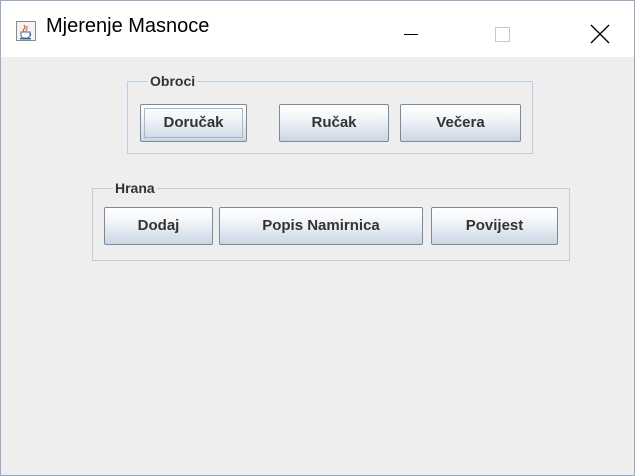 The height and width of the screenshot is (476, 635). What do you see at coordinates (128, 26) in the screenshot?
I see `window-title: Mjerenje Masnoce` at bounding box center [128, 26].